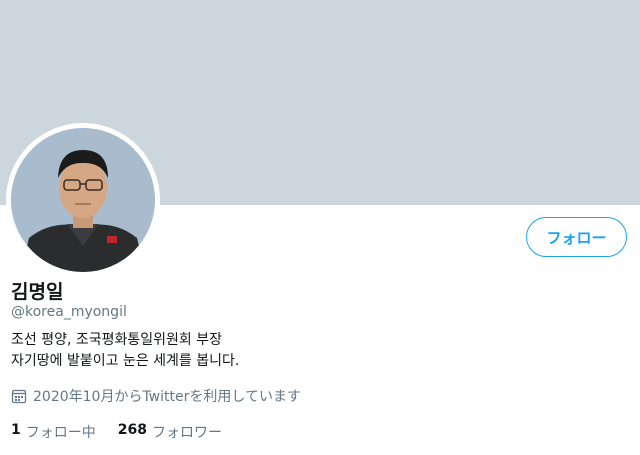 Image resolution: width=640 pixels, height=455 pixels. I want to click on bio-line: 자기땅에 발붙이고 눈은 세계를 봅니다., so click(125, 361).